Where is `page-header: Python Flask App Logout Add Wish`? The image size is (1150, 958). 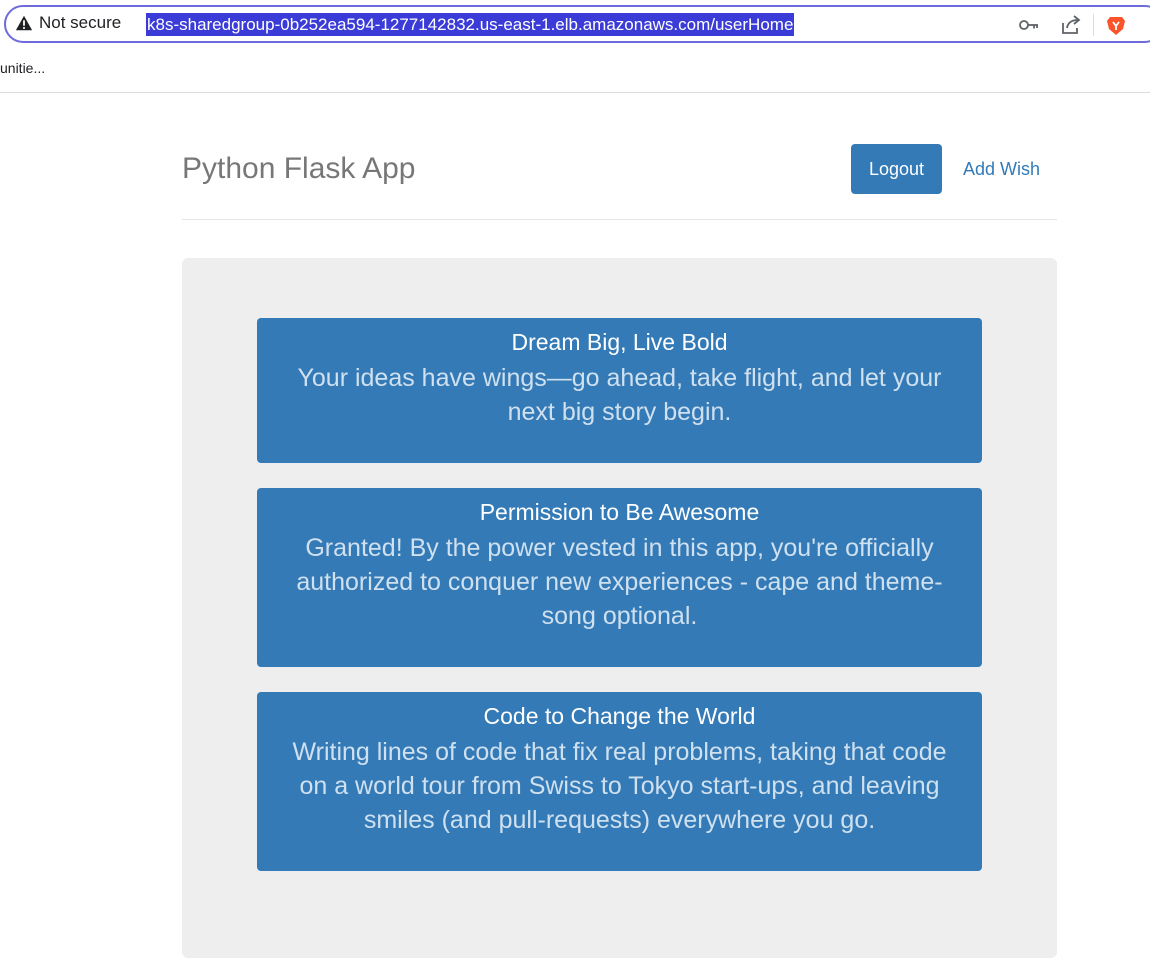
page-header: Python Flask App Logout Add Wish is located at coordinates (619, 173).